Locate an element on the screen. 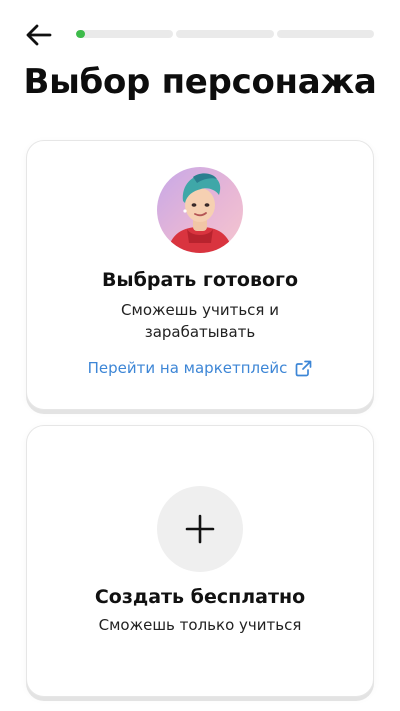 The width and height of the screenshot is (400, 711). marketplace-link: Перейти на маркетплейс is located at coordinates (200, 368).